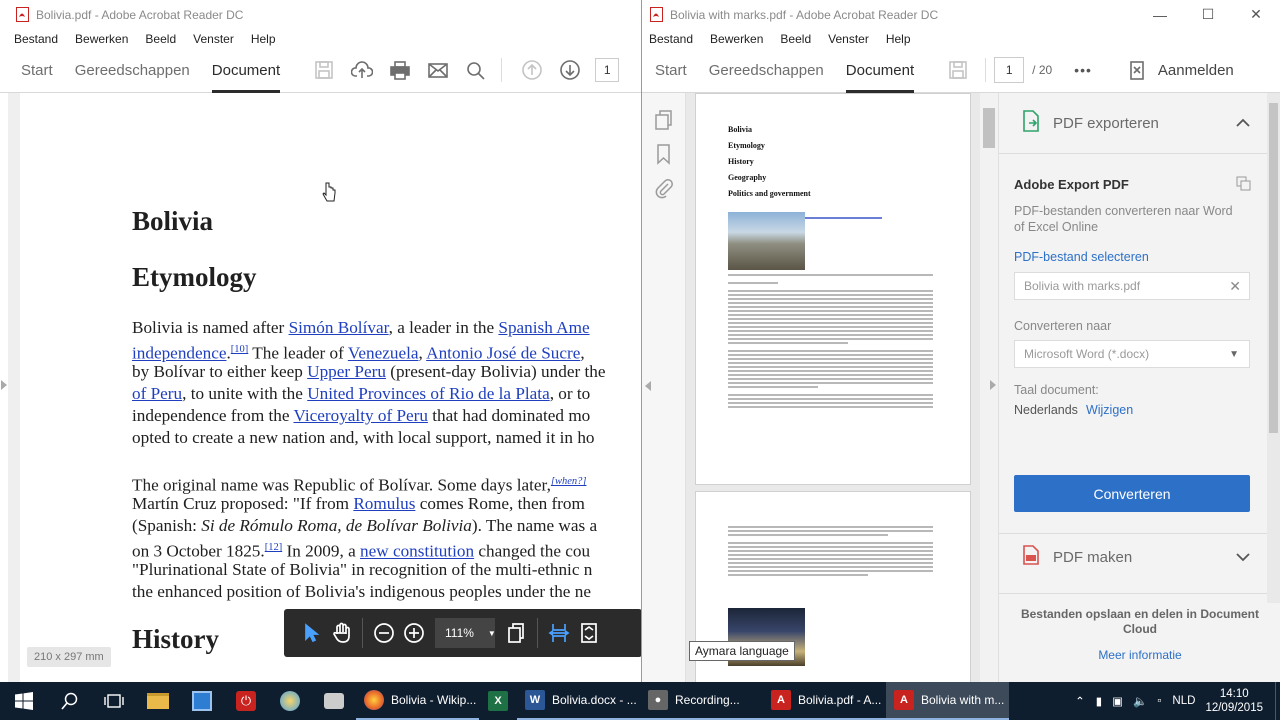  I want to click on fit-width-icon, so click(559, 633).